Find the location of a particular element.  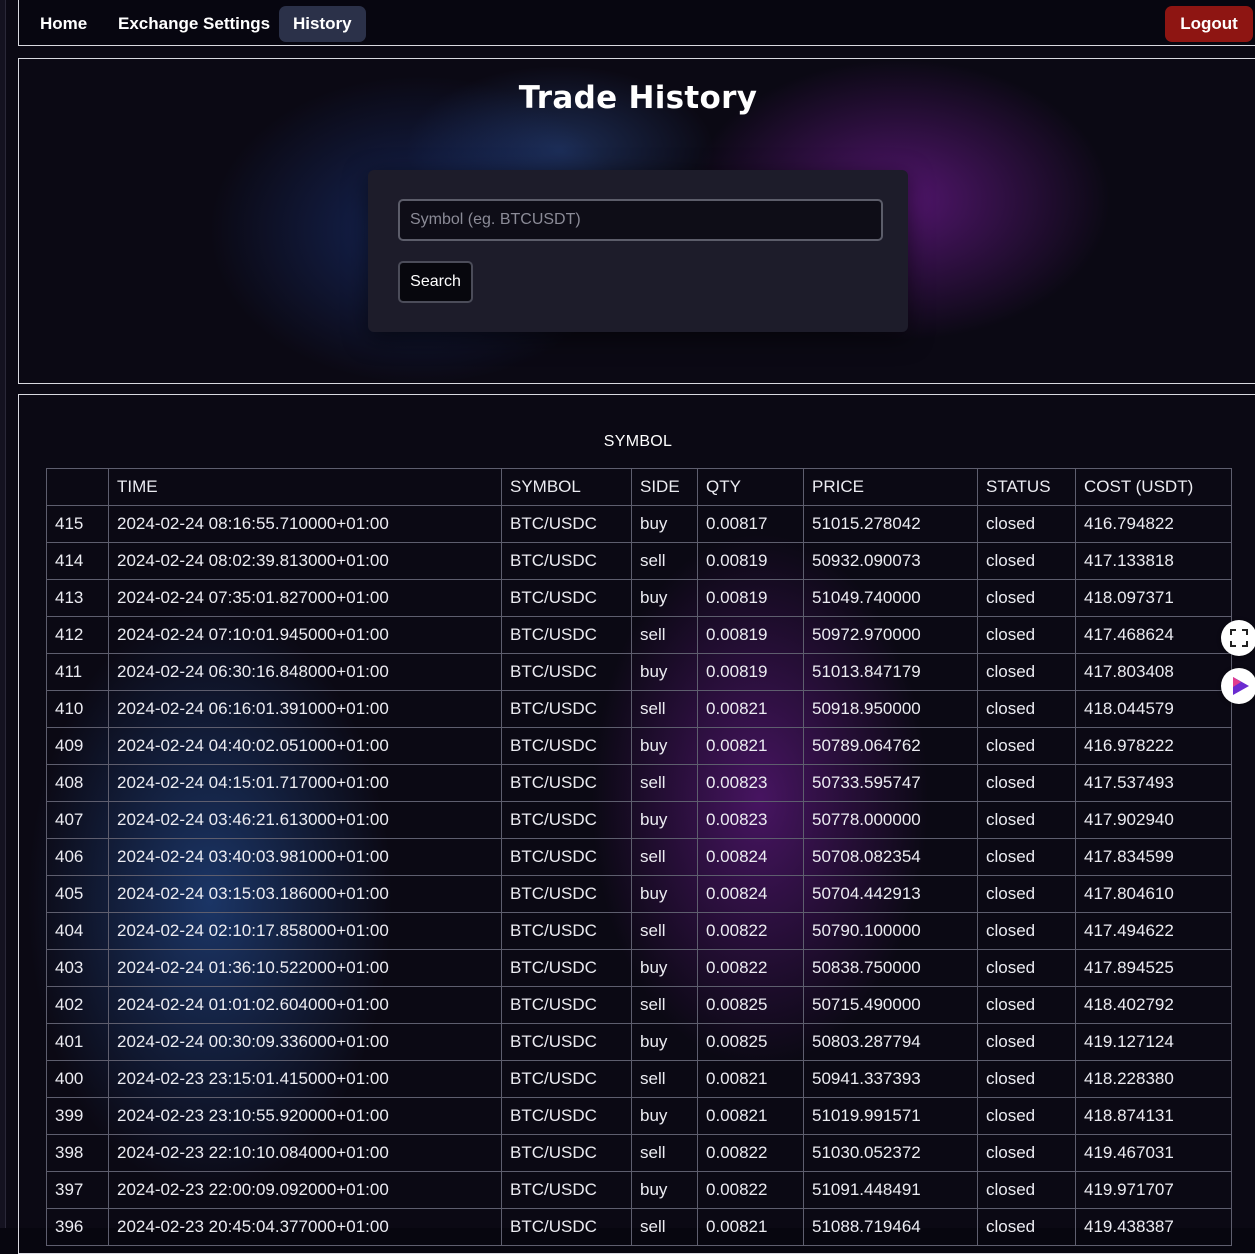

cost-cell: 419.438387 is located at coordinates (1153, 1227).